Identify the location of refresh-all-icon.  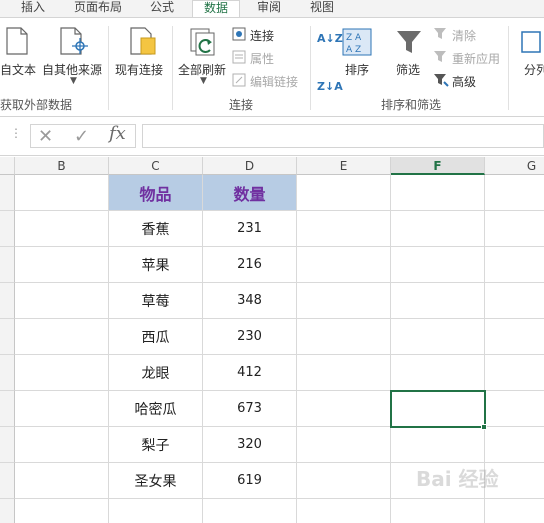
(204, 41).